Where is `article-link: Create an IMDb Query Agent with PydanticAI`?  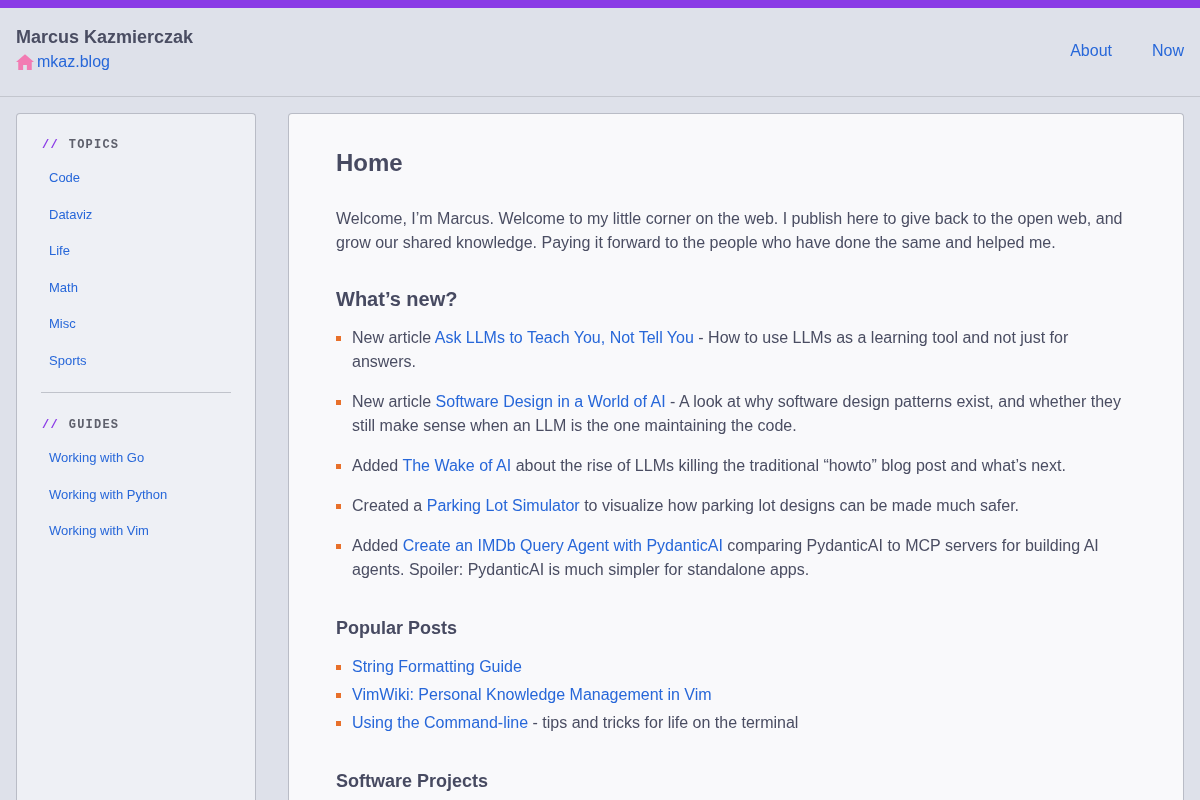
article-link: Create an IMDb Query Agent with PydanticAI is located at coordinates (562, 545).